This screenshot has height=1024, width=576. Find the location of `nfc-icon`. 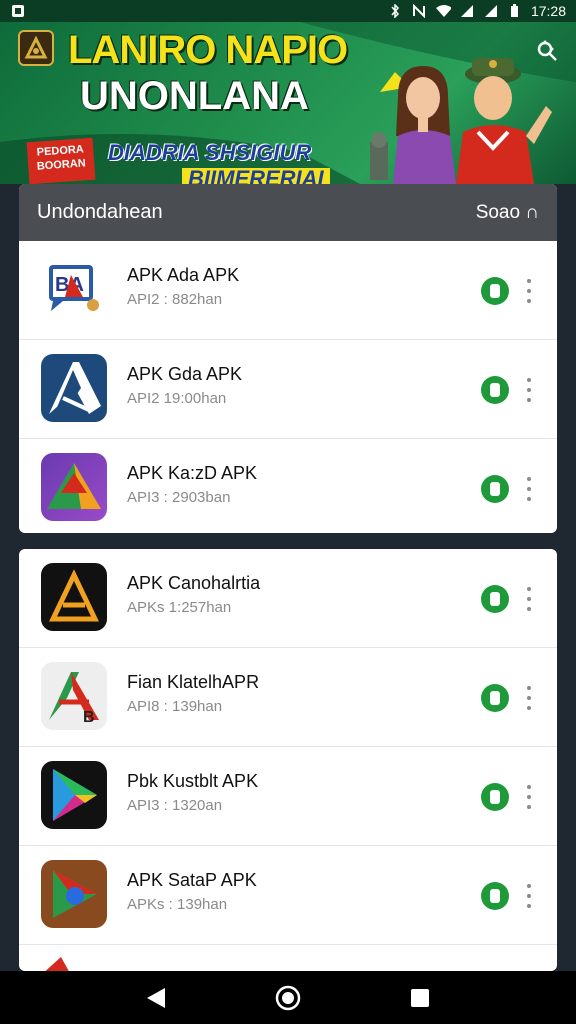

nfc-icon is located at coordinates (419, 11).